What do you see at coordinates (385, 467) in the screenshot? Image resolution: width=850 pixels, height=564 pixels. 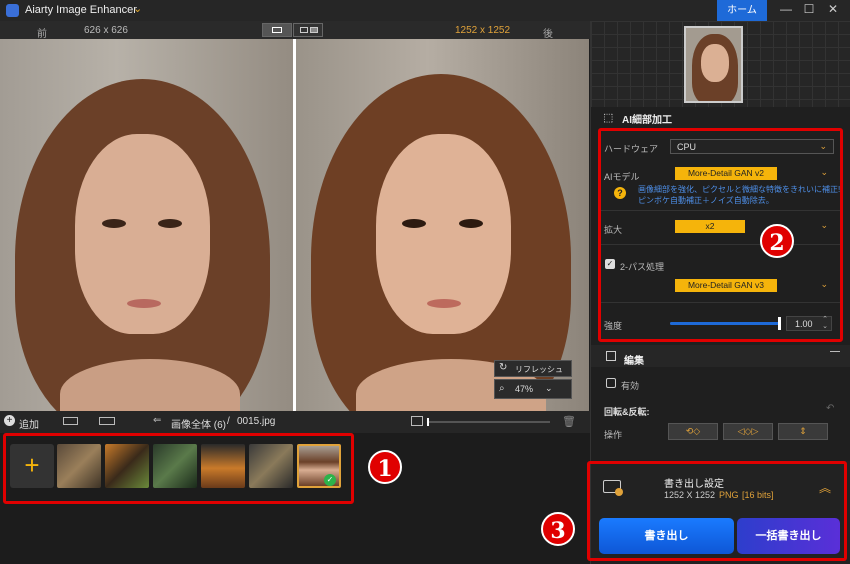 I see `annotation-badge-1: 1` at bounding box center [385, 467].